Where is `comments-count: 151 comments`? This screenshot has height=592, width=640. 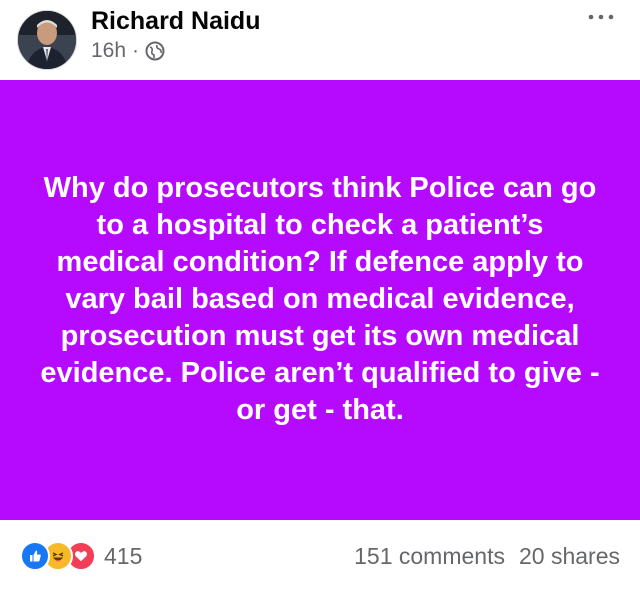 comments-count: 151 comments is located at coordinates (429, 556).